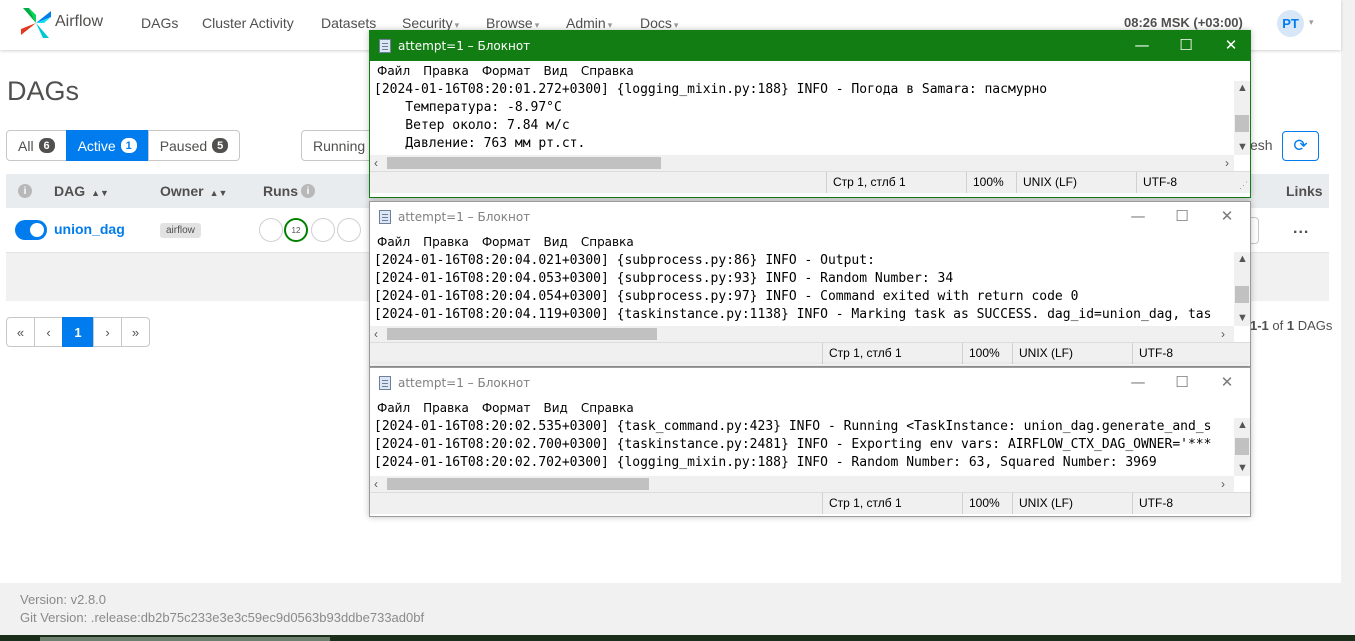  I want to click on run-state-failed, so click(349, 230).